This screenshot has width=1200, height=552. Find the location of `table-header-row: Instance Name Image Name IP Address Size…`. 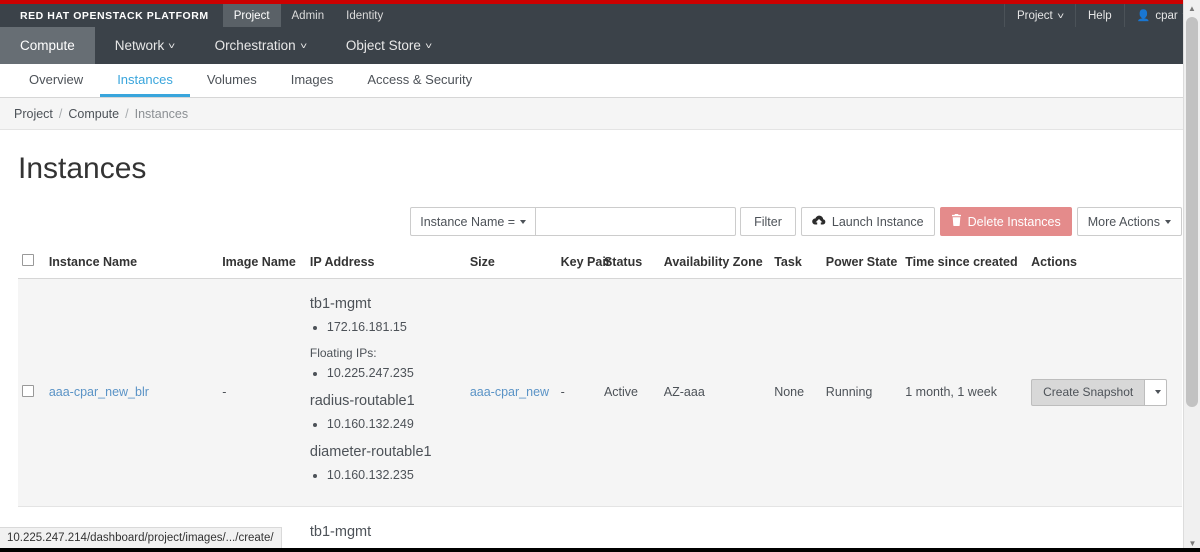

table-header-row: Instance Name Image Name IP Address Size… is located at coordinates (600, 263).